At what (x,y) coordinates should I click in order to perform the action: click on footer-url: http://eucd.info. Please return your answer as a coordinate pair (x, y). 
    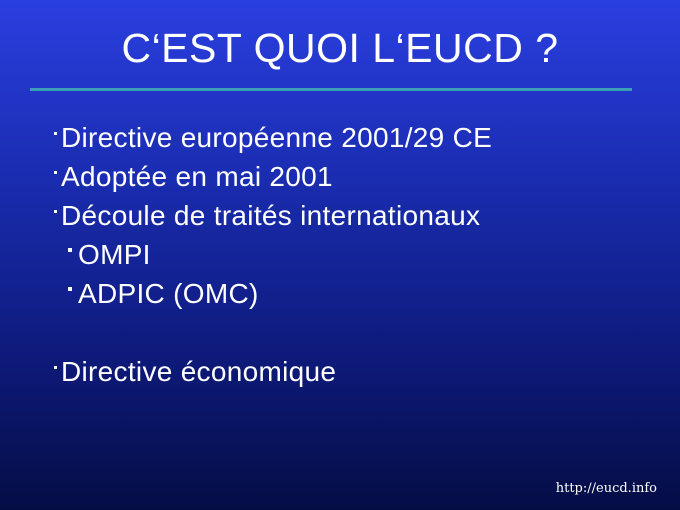
    Looking at the image, I should click on (606, 488).